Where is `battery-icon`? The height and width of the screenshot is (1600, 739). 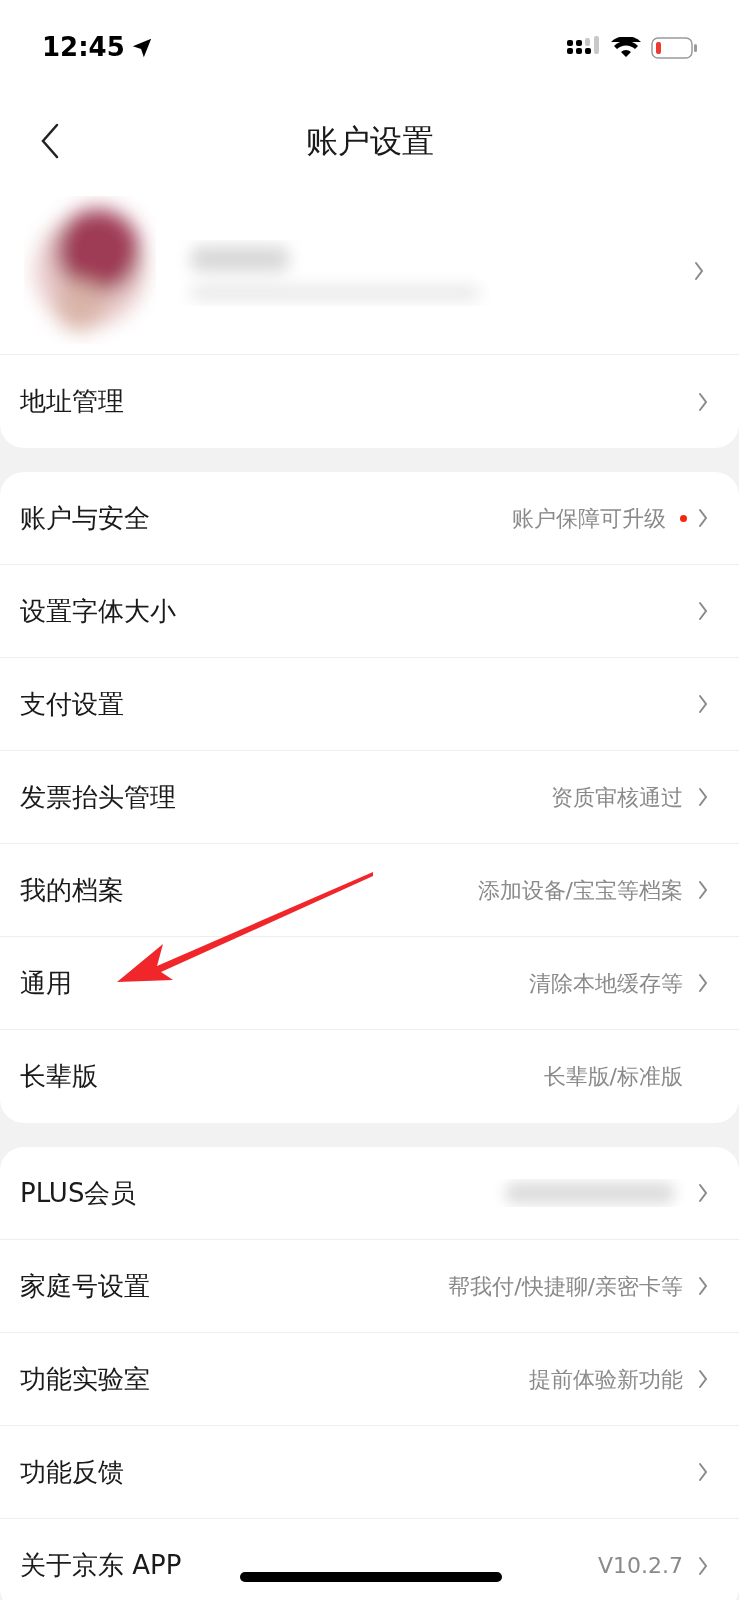 battery-icon is located at coordinates (674, 47).